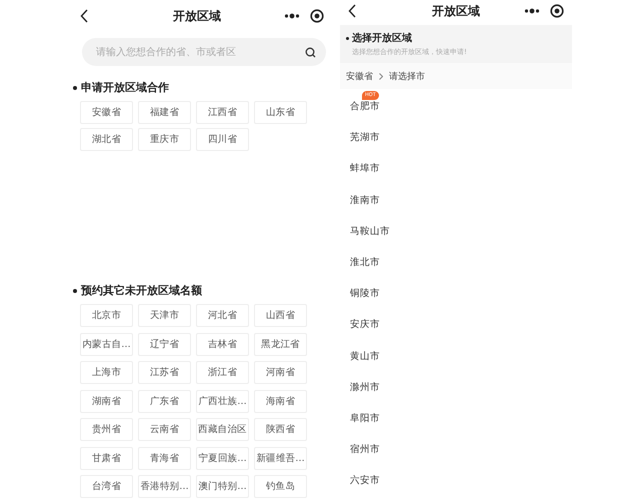 Image resolution: width=642 pixels, height=504 pixels. I want to click on region-chip: 湖北省, so click(106, 139).